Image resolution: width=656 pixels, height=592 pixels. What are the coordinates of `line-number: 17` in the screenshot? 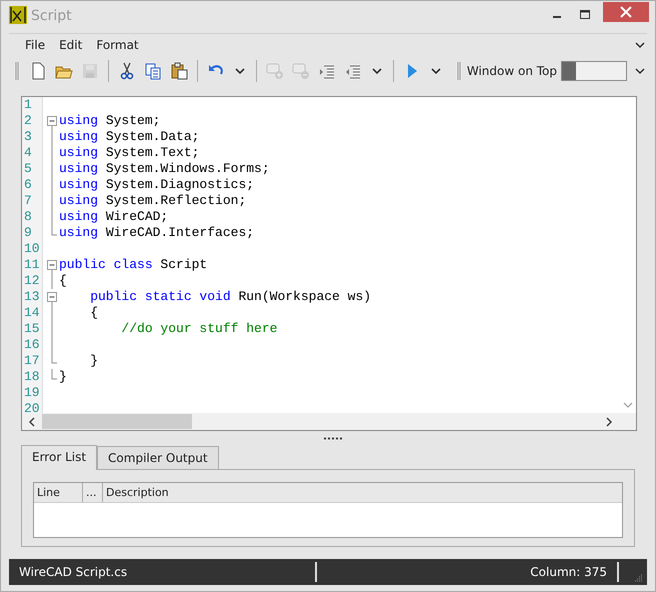 It's located at (32, 361).